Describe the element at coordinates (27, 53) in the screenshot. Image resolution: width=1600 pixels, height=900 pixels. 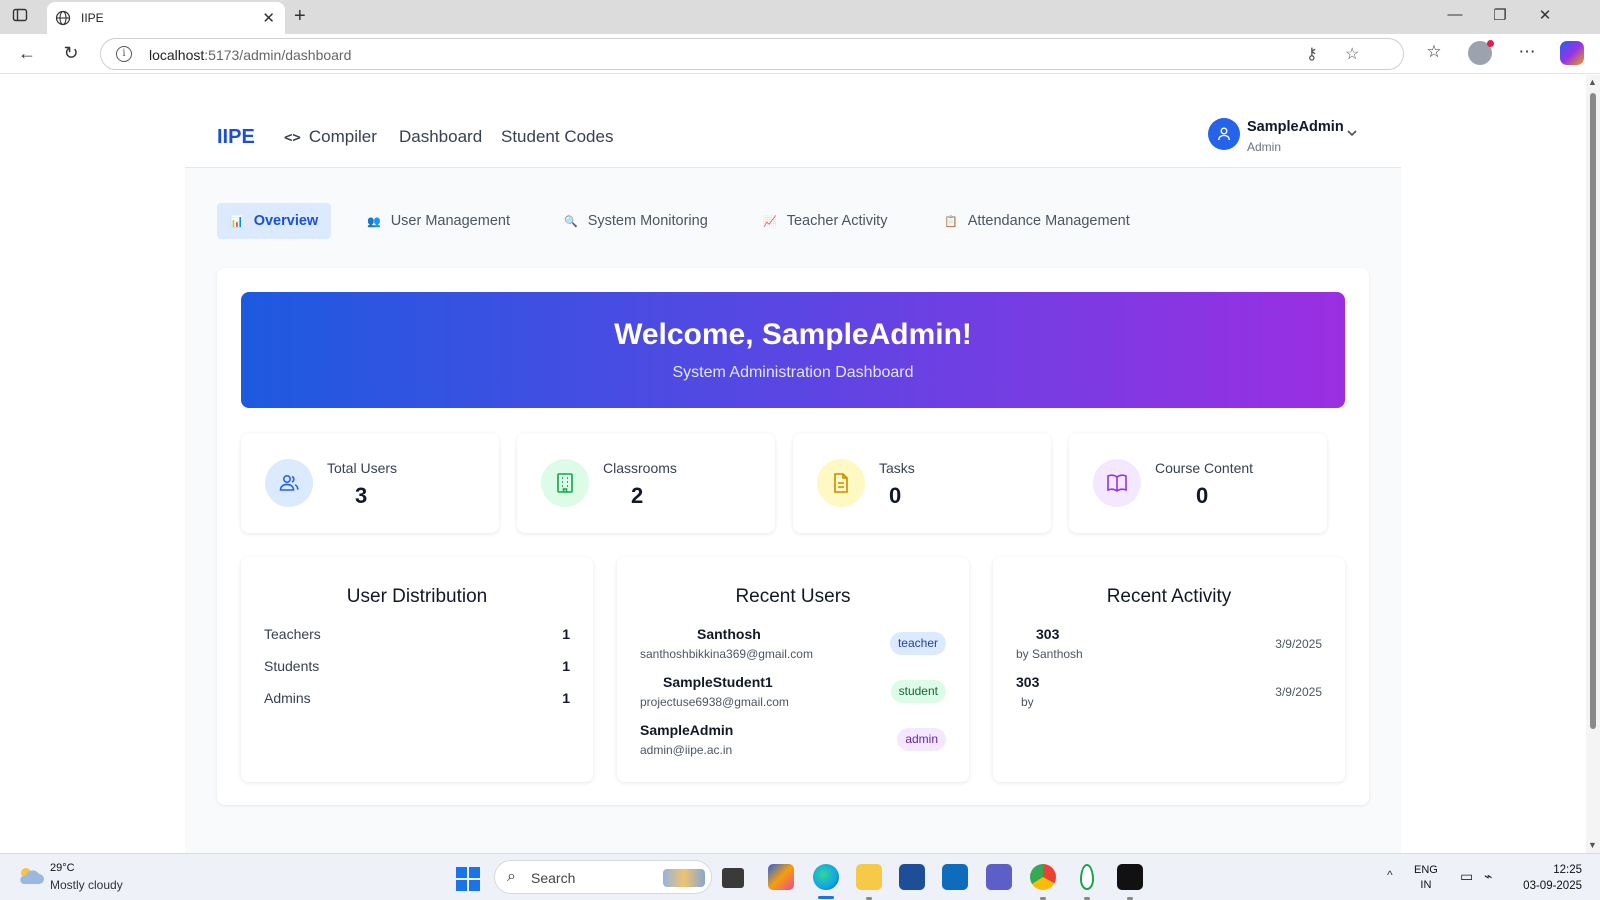
I see `back-icon: ←` at that location.